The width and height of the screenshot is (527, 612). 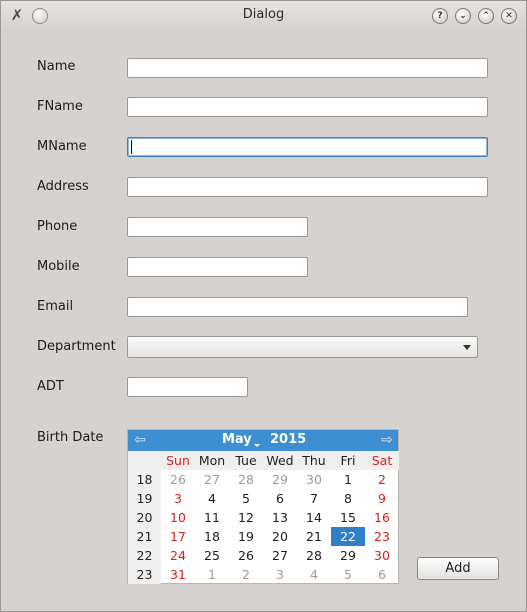 What do you see at coordinates (62, 146) in the screenshot?
I see `mname-label: MName` at bounding box center [62, 146].